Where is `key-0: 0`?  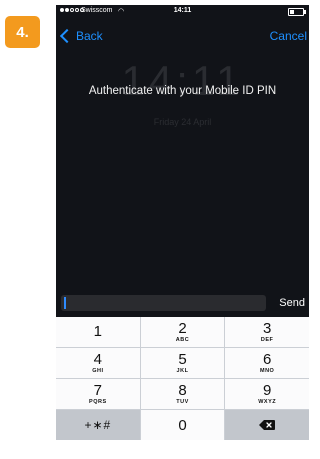
key-0: 0 is located at coordinates (182, 425).